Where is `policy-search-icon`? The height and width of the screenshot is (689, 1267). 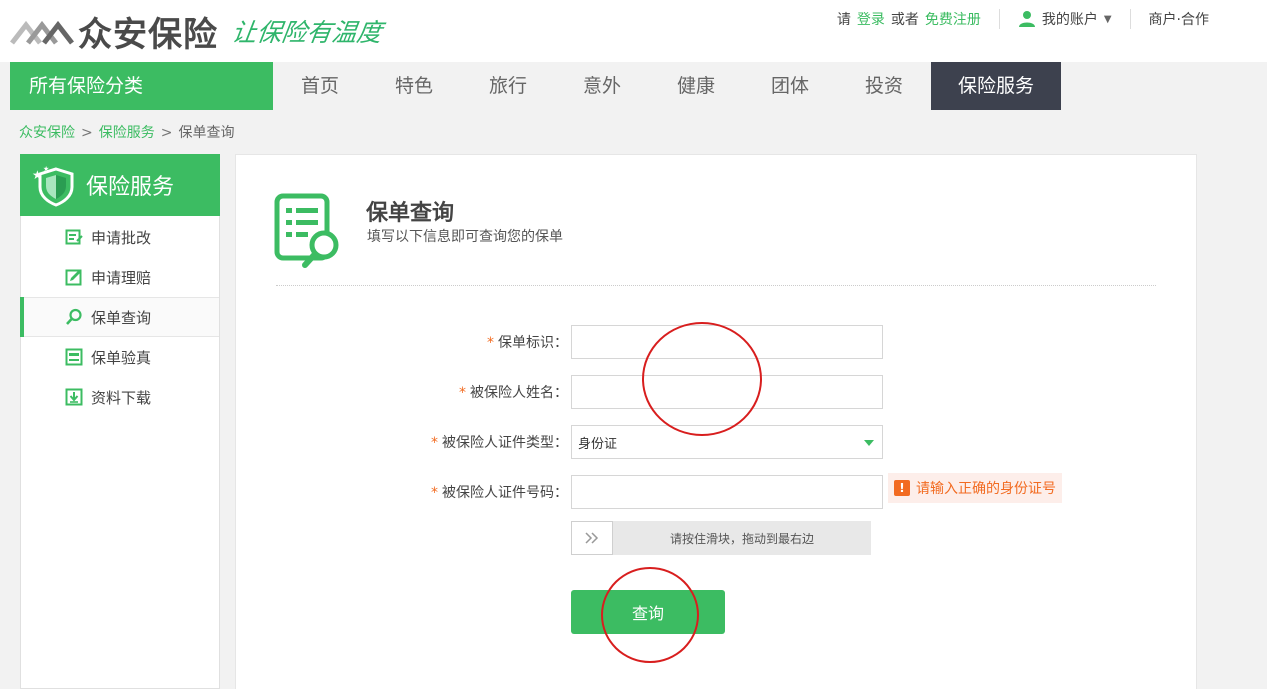
policy-search-icon is located at coordinates (306, 230).